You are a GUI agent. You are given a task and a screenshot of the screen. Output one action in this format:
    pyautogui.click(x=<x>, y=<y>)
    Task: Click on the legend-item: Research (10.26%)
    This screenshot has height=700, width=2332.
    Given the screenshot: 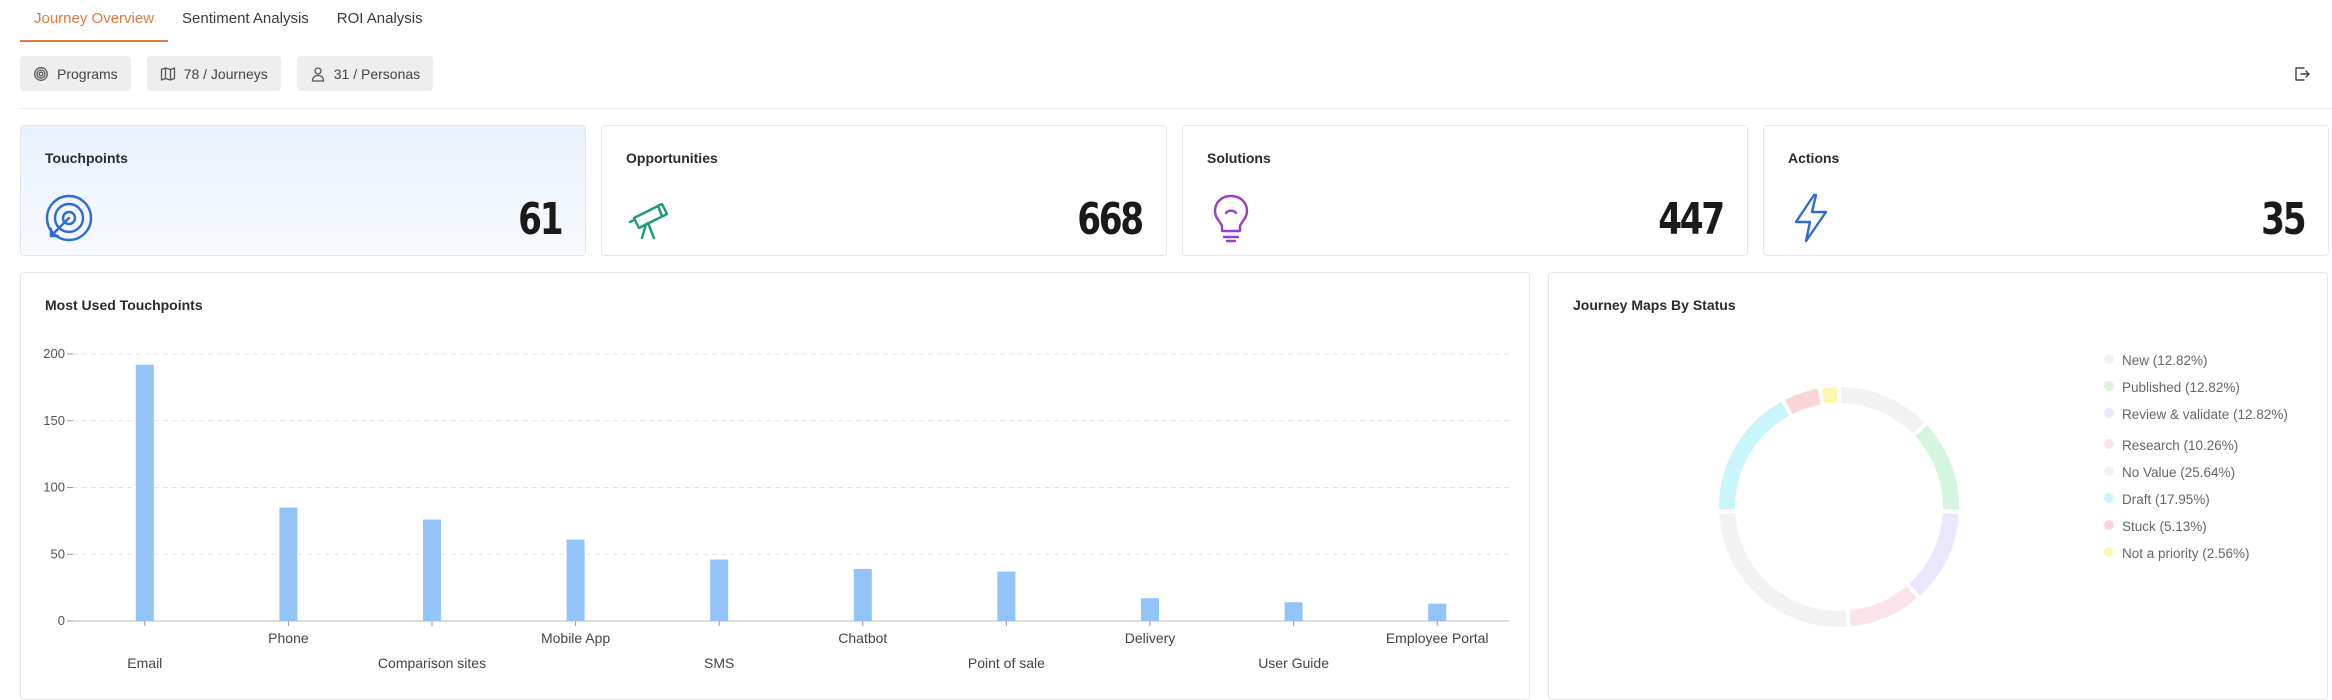 What is the action you would take?
    pyautogui.click(x=2204, y=445)
    